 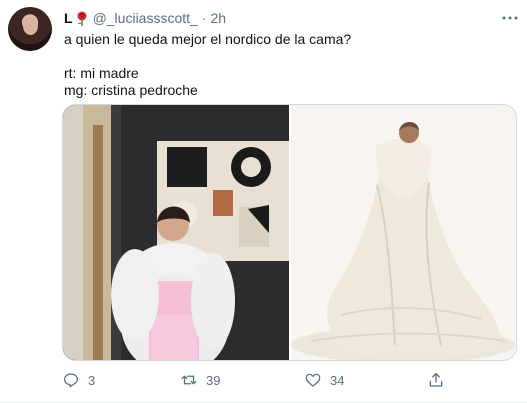 What do you see at coordinates (92, 380) in the screenshot?
I see `reply-count: 3` at bounding box center [92, 380].